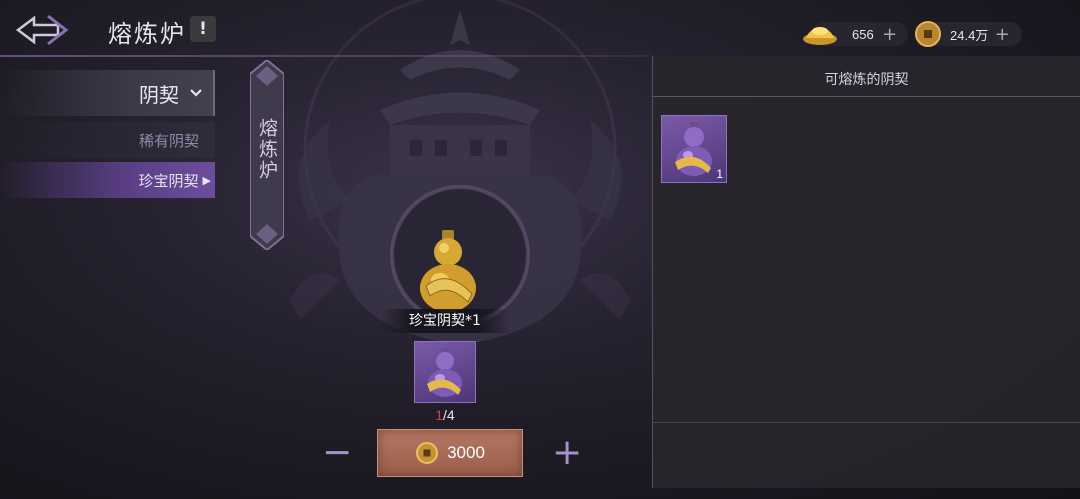 The height and width of the screenshot is (499, 1080). I want to click on panel-divider, so click(866, 96).